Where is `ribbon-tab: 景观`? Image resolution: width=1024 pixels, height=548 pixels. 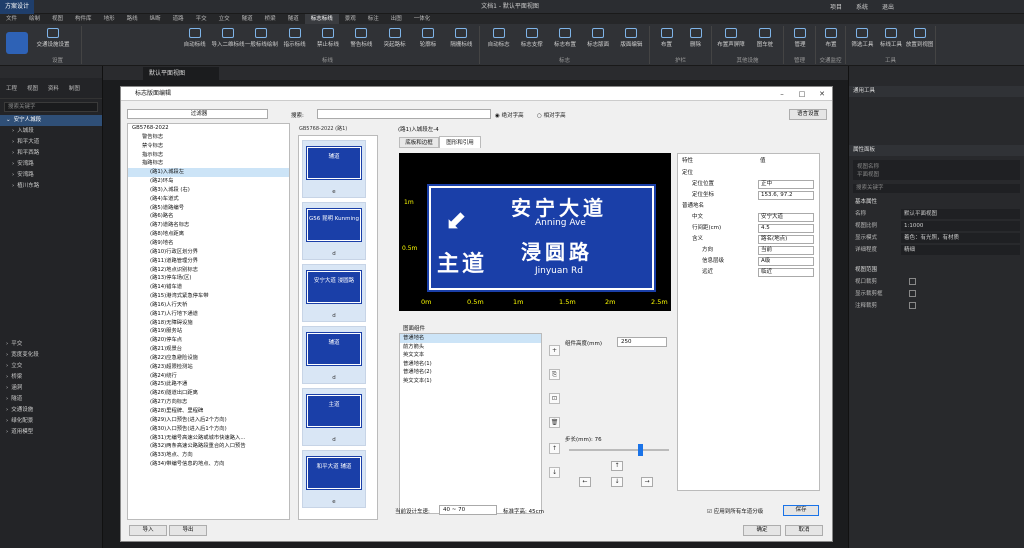
ribbon-tab: 景观 is located at coordinates (350, 19).